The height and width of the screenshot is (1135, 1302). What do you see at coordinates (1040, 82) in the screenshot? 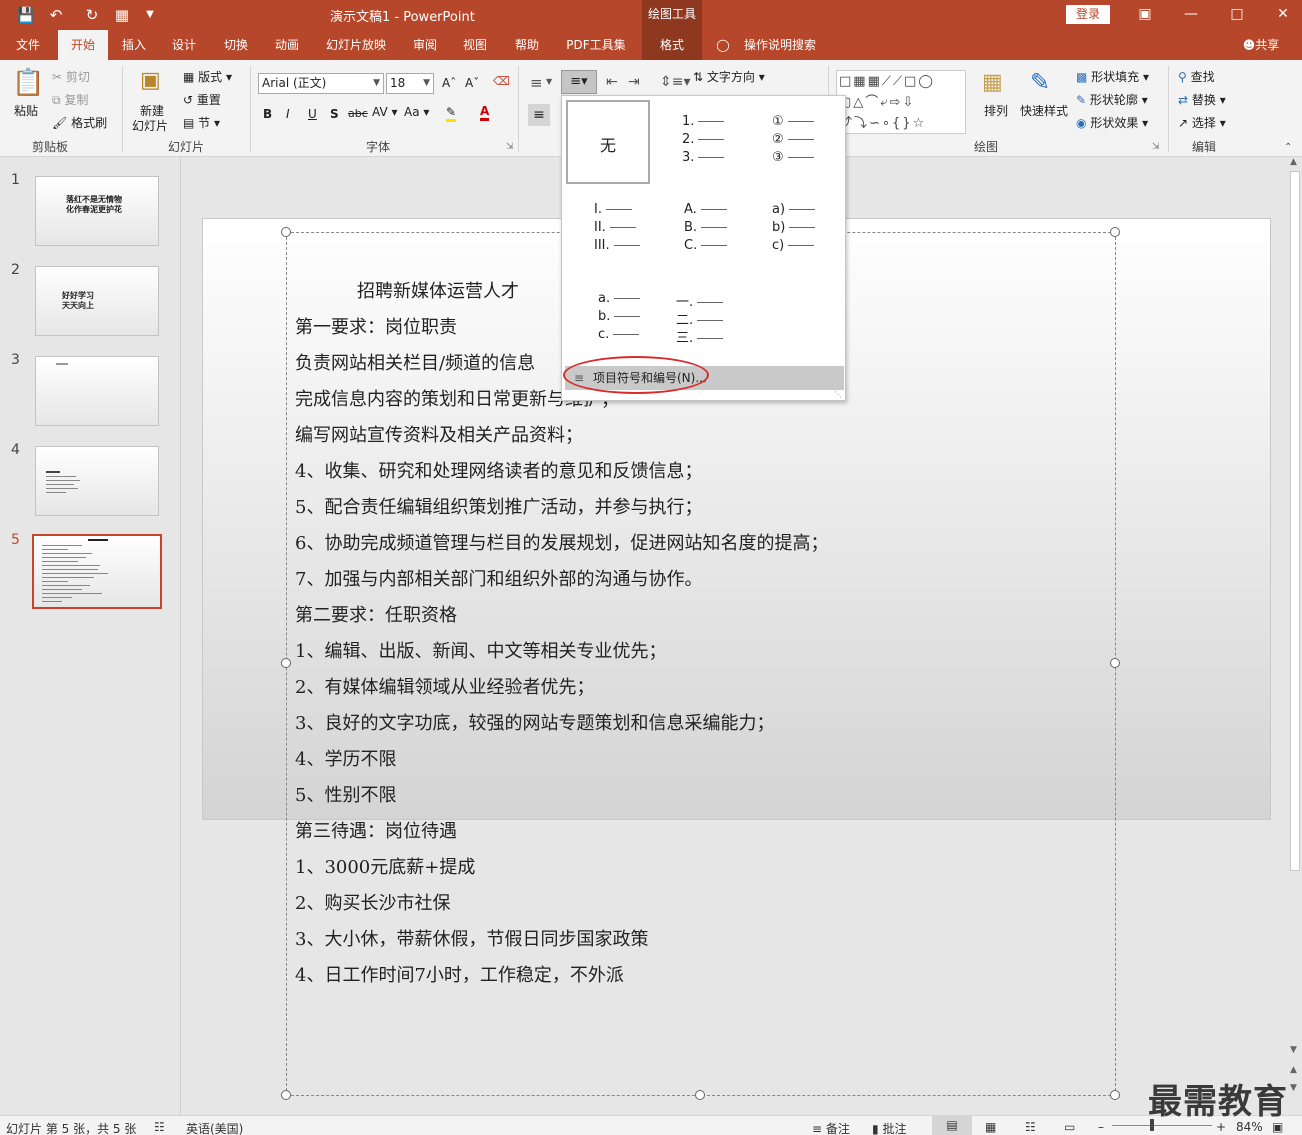
I see `quick-styles-icon: ✎` at bounding box center [1040, 82].